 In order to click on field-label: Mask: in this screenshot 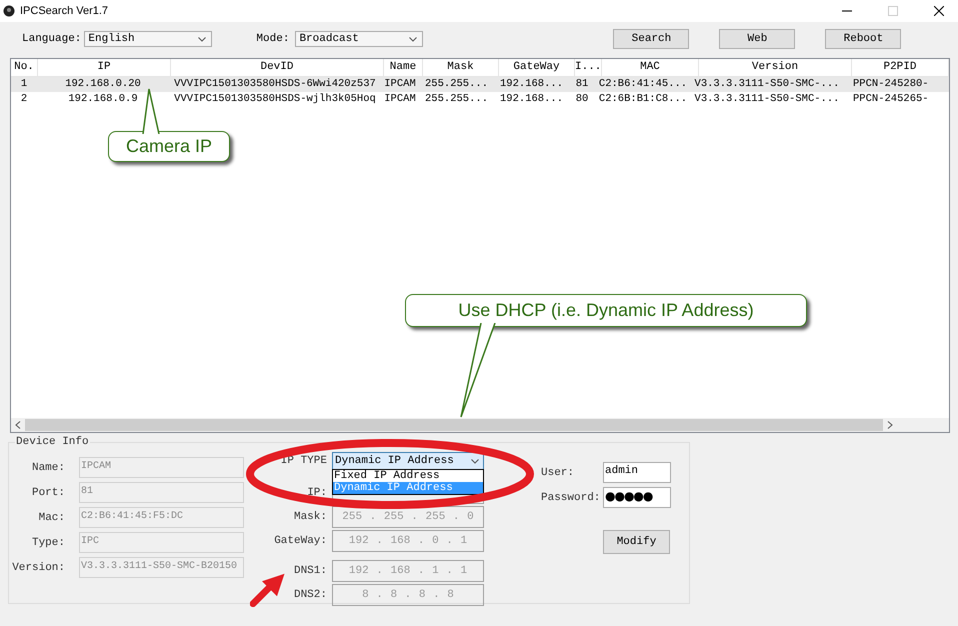, I will do `click(310, 517)`.